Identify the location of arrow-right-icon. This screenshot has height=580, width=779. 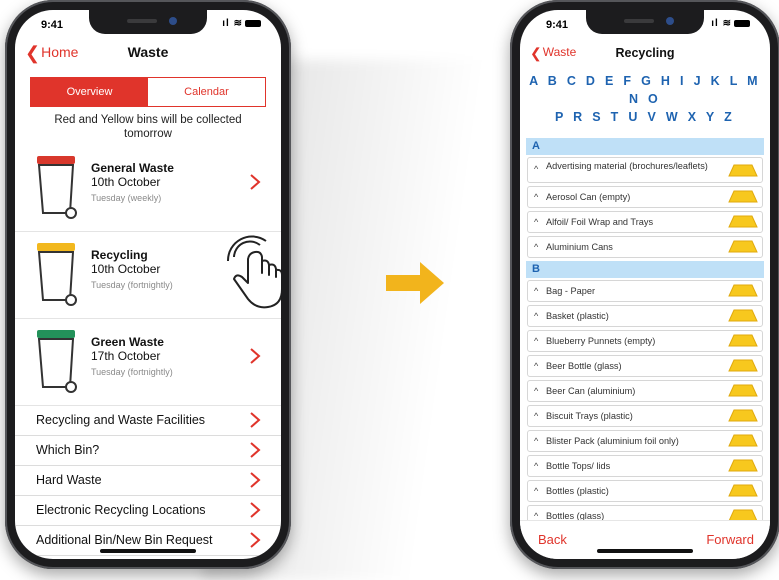
(415, 283).